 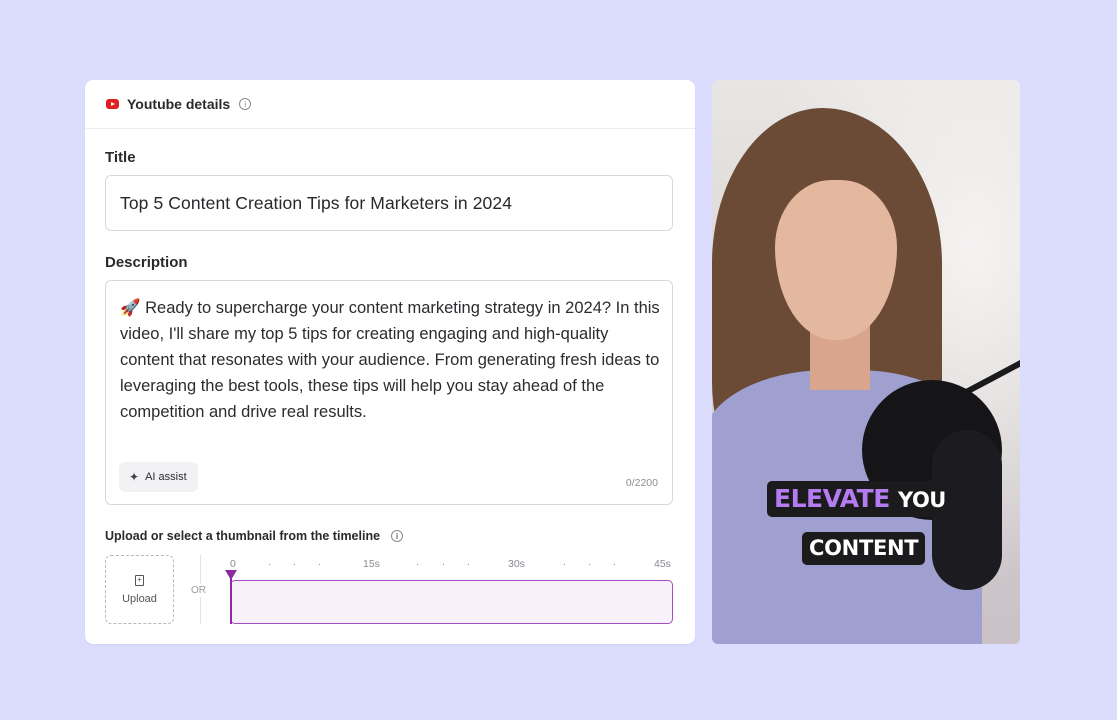 I want to click on sparkle-icon: ✦, so click(x=134, y=477).